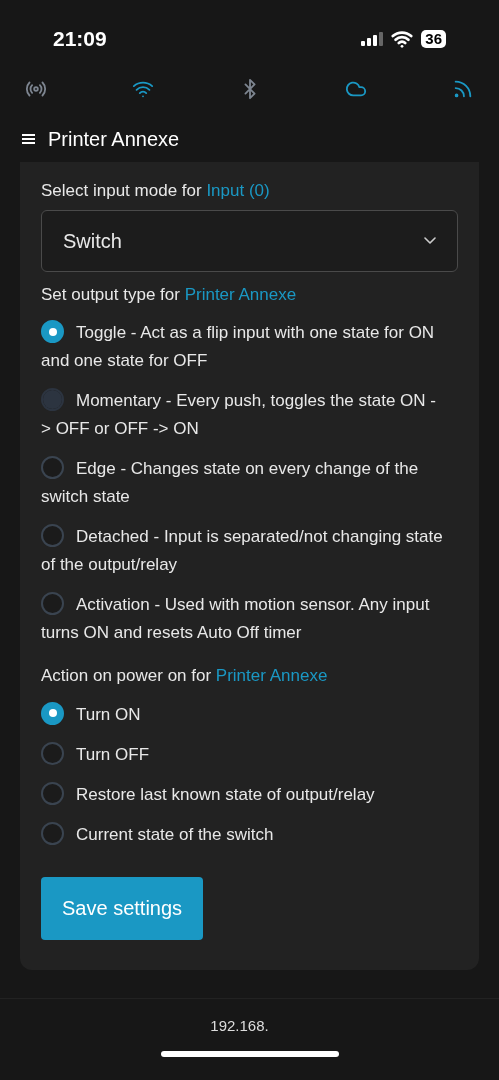  Describe the element at coordinates (239, 1025) in the screenshot. I see `ip-address: 192.168.` at that location.